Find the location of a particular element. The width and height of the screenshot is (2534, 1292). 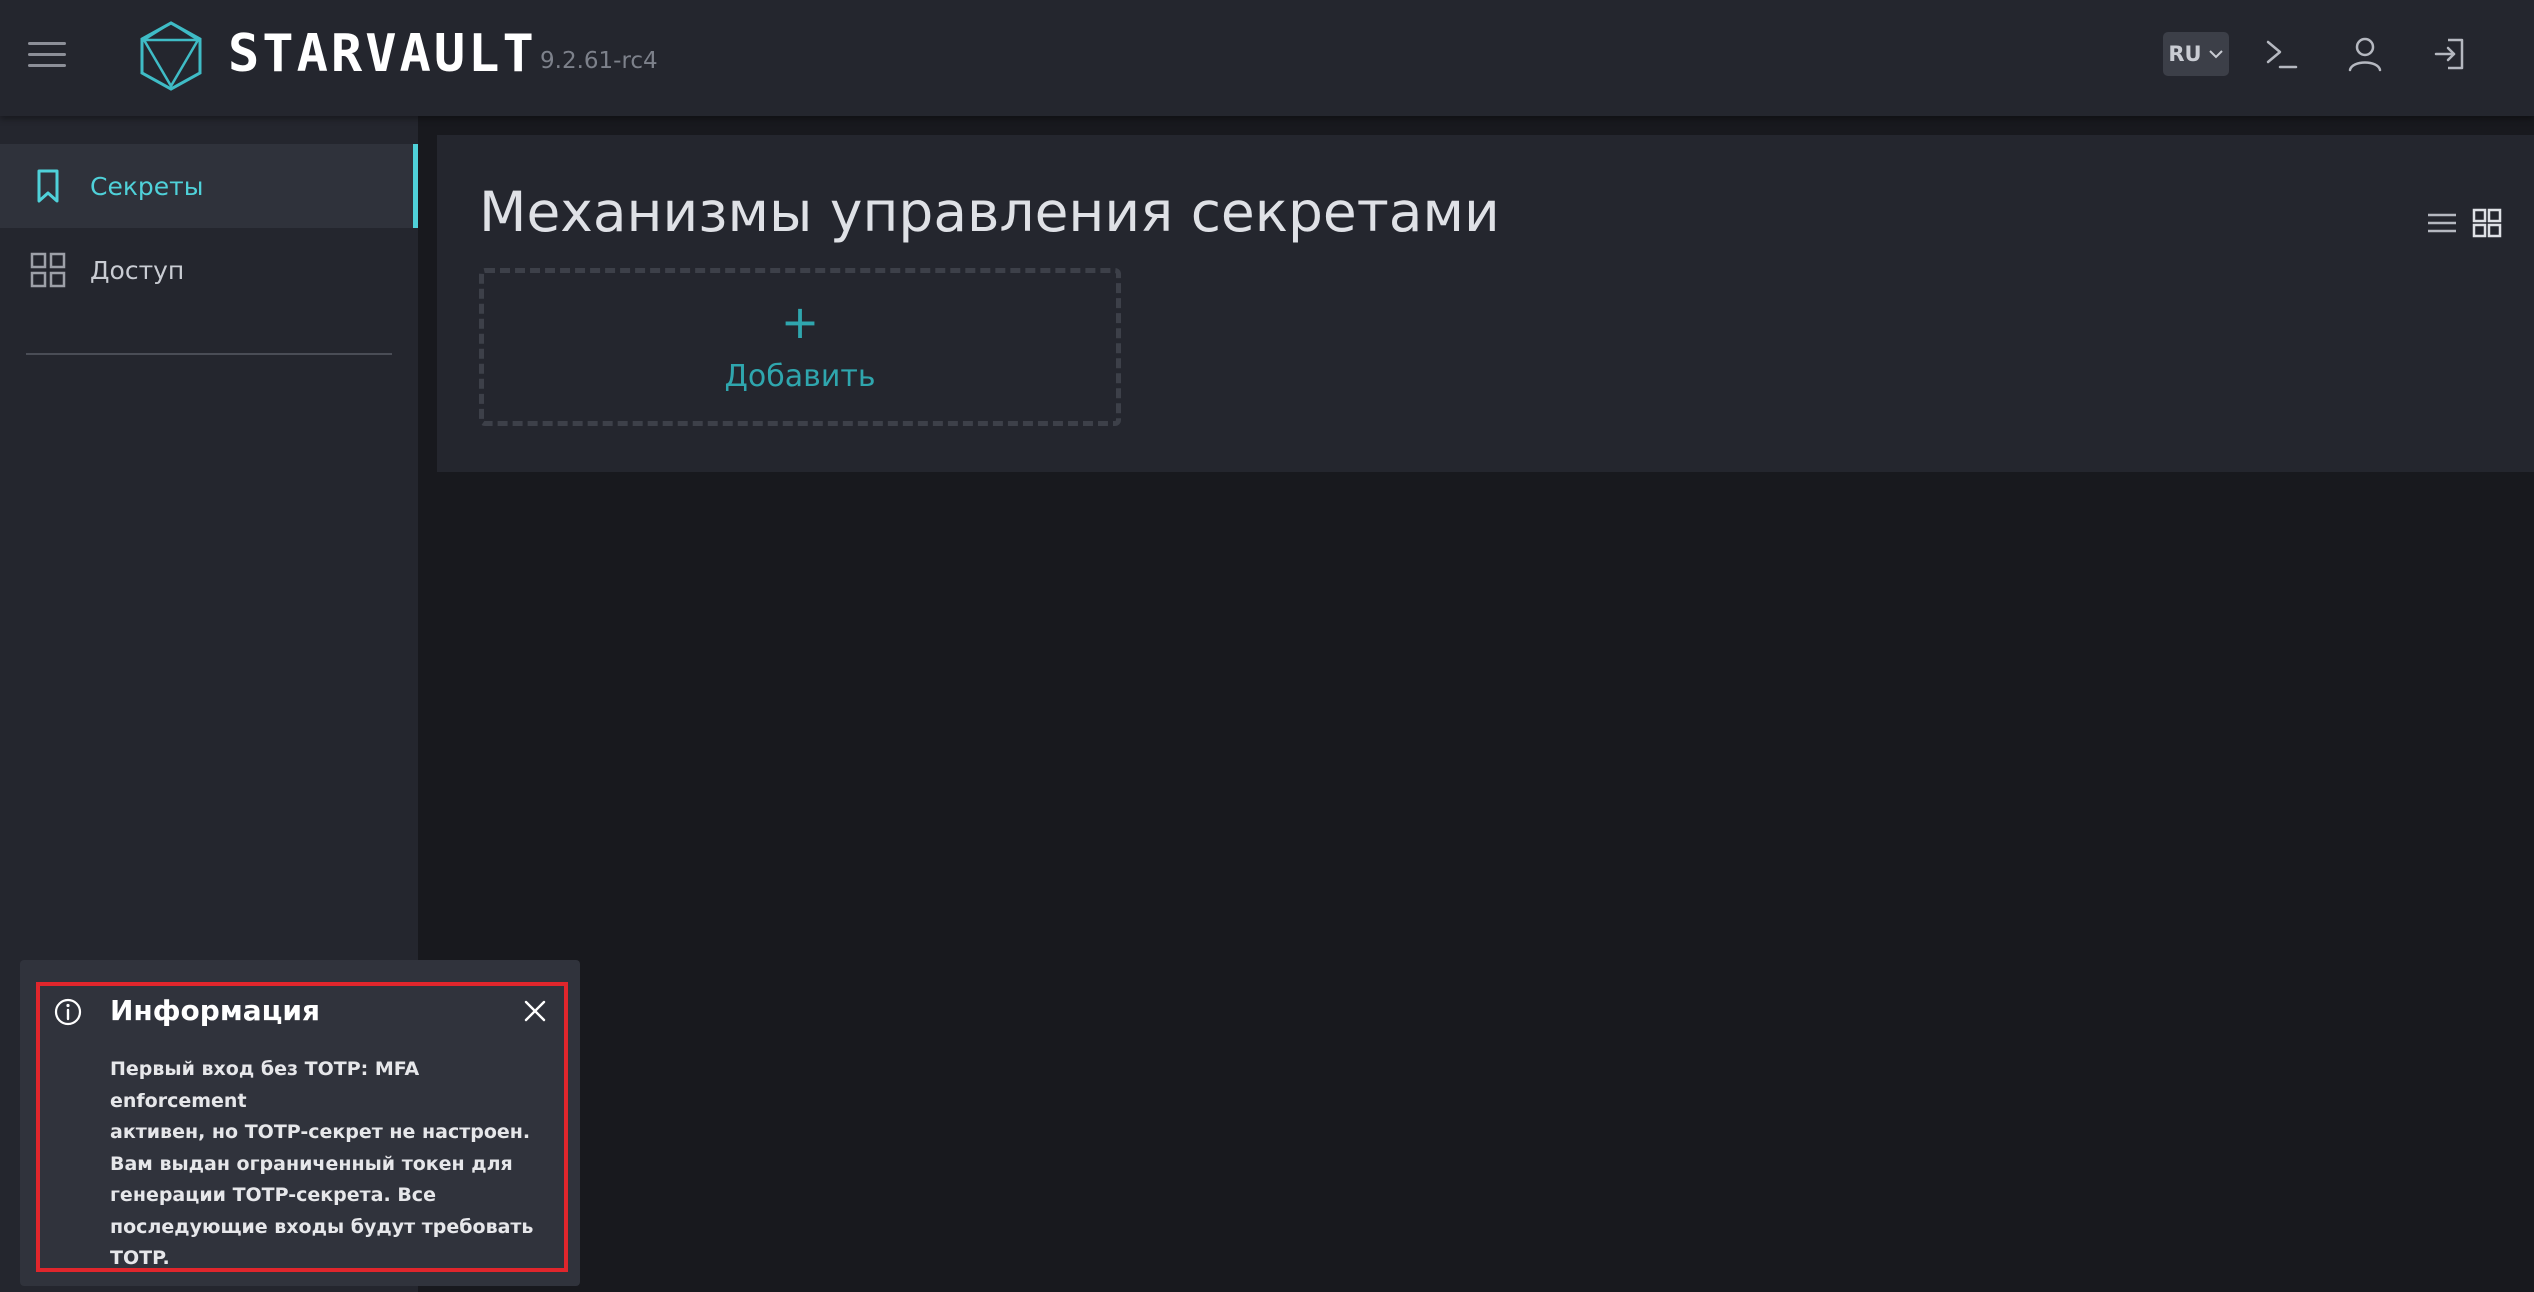

grid-view-icon is located at coordinates (2487, 223).